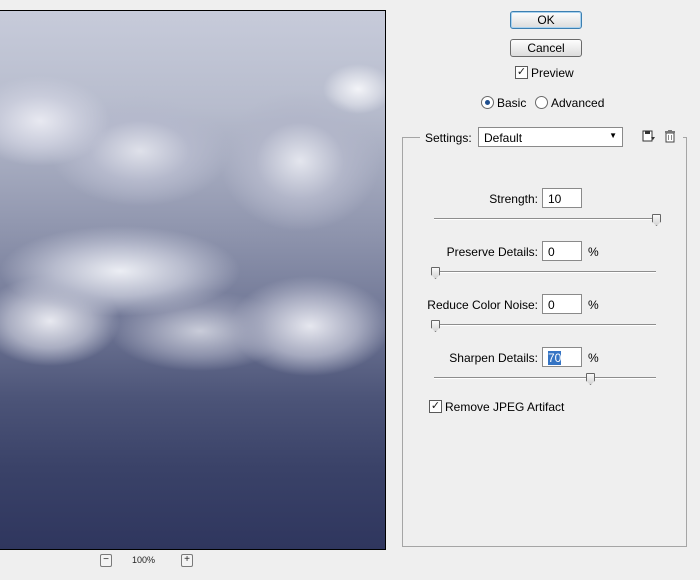 The image size is (700, 580). What do you see at coordinates (144, 560) in the screenshot?
I see `zoom-level: 100%` at bounding box center [144, 560].